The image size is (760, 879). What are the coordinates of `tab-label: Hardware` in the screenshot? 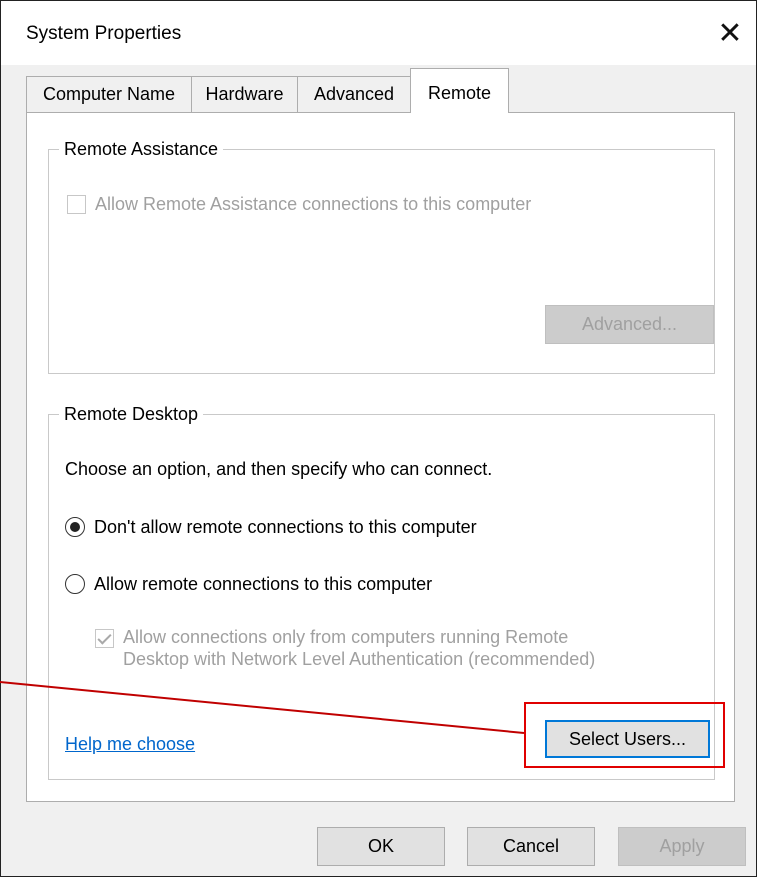 It's located at (244, 94).